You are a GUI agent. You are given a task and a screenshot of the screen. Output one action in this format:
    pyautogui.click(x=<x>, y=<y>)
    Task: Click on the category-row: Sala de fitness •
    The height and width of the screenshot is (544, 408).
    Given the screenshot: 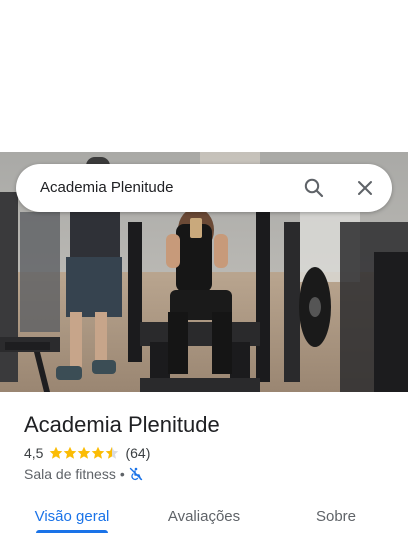 What is the action you would take?
    pyautogui.click(x=83, y=474)
    